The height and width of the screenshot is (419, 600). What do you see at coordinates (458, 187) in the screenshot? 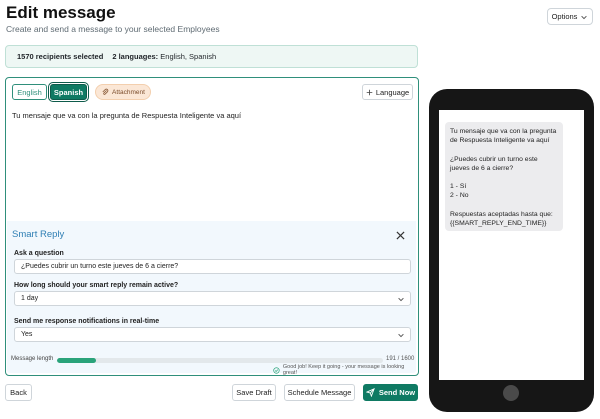
I see `preview-line-3: 1 - Sí` at bounding box center [458, 187].